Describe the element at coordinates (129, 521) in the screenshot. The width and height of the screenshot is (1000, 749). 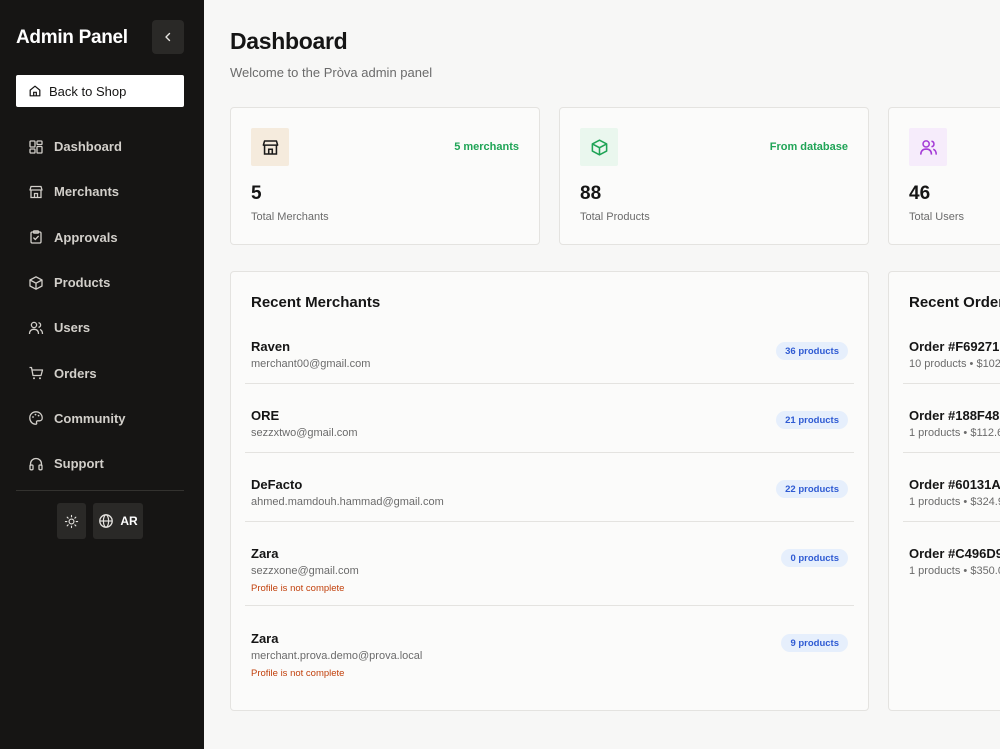
I see `language-label: AR` at that location.